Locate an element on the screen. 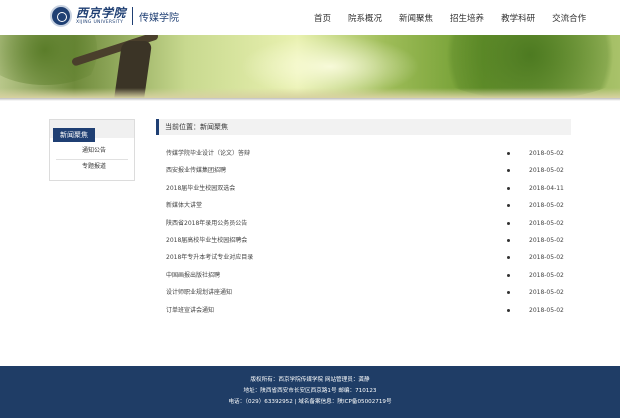 The image size is (620, 418). news-title: 设计师职业规划讲座通知 is located at coordinates (199, 292).